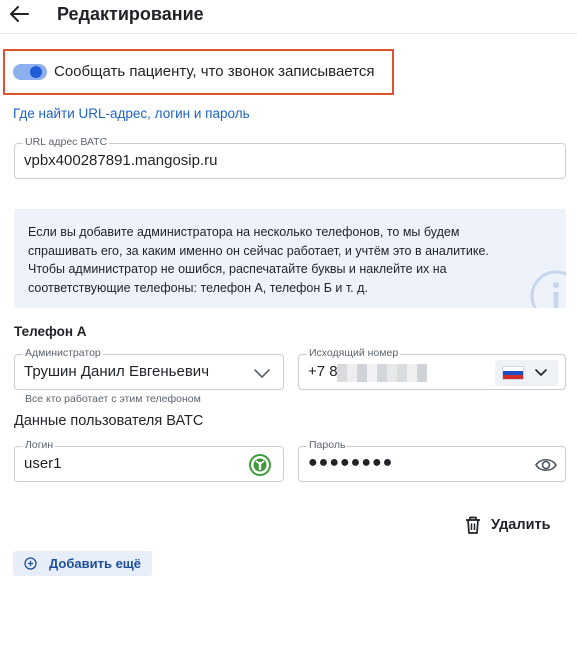 This screenshot has height=650, width=577. What do you see at coordinates (149, 460) in the screenshot?
I see `login-field: Логин user1` at bounding box center [149, 460].